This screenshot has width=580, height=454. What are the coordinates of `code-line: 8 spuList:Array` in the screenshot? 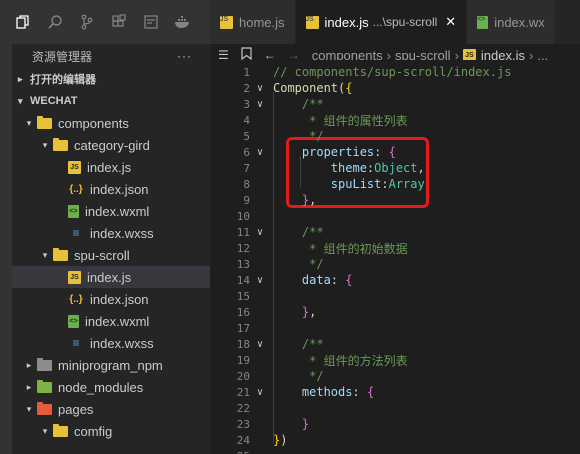 It's located at (395, 184).